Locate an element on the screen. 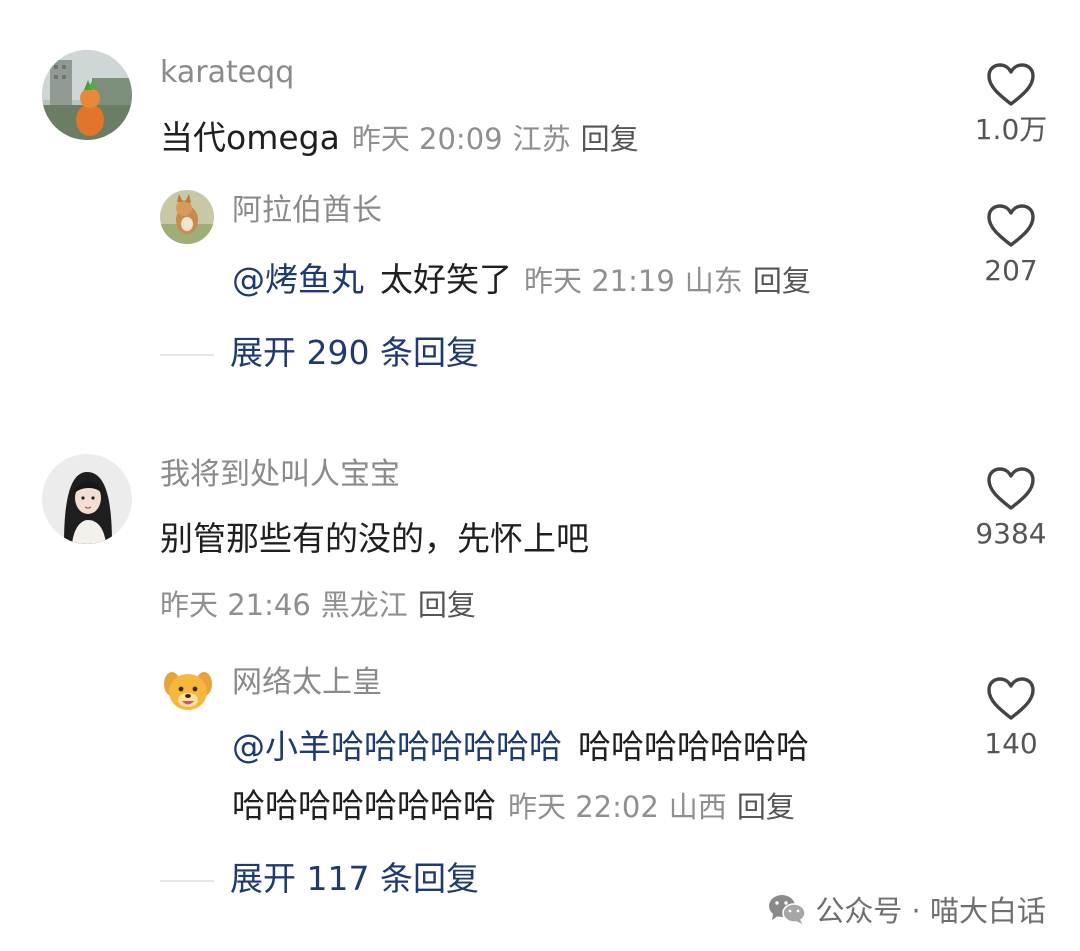  watermark-text: 公众号 · 喵大白话 is located at coordinates (930, 911).